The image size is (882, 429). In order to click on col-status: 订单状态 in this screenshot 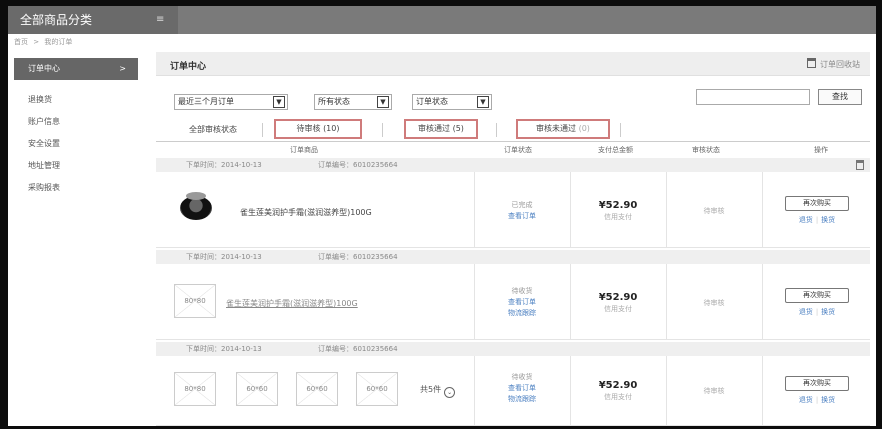, I will do `click(518, 150)`.